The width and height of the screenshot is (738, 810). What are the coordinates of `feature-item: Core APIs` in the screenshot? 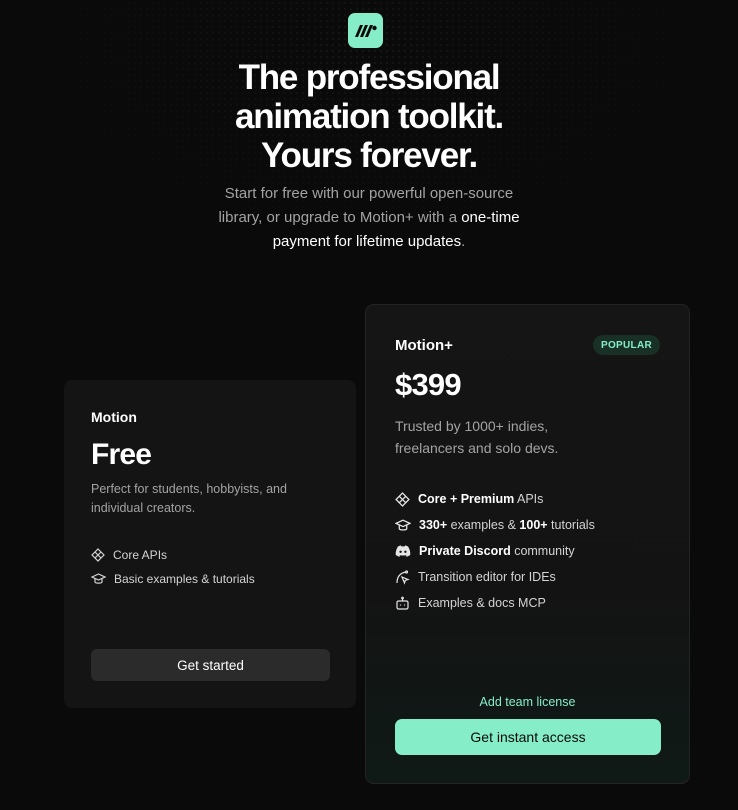 It's located at (173, 555).